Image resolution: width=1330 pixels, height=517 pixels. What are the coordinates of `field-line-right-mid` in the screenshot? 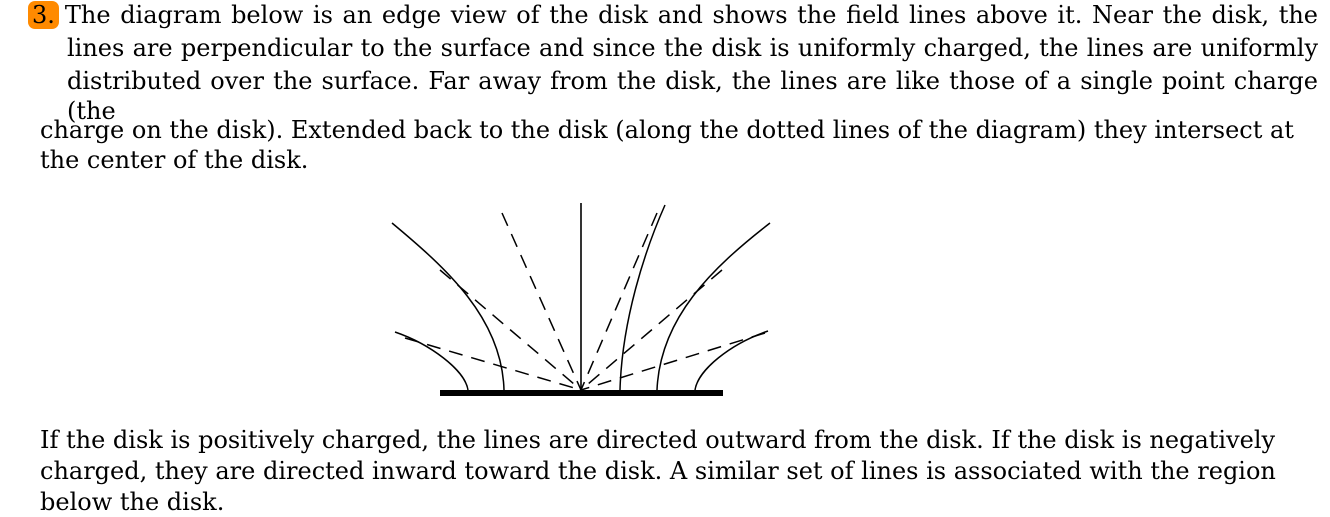 It's located at (713, 306).